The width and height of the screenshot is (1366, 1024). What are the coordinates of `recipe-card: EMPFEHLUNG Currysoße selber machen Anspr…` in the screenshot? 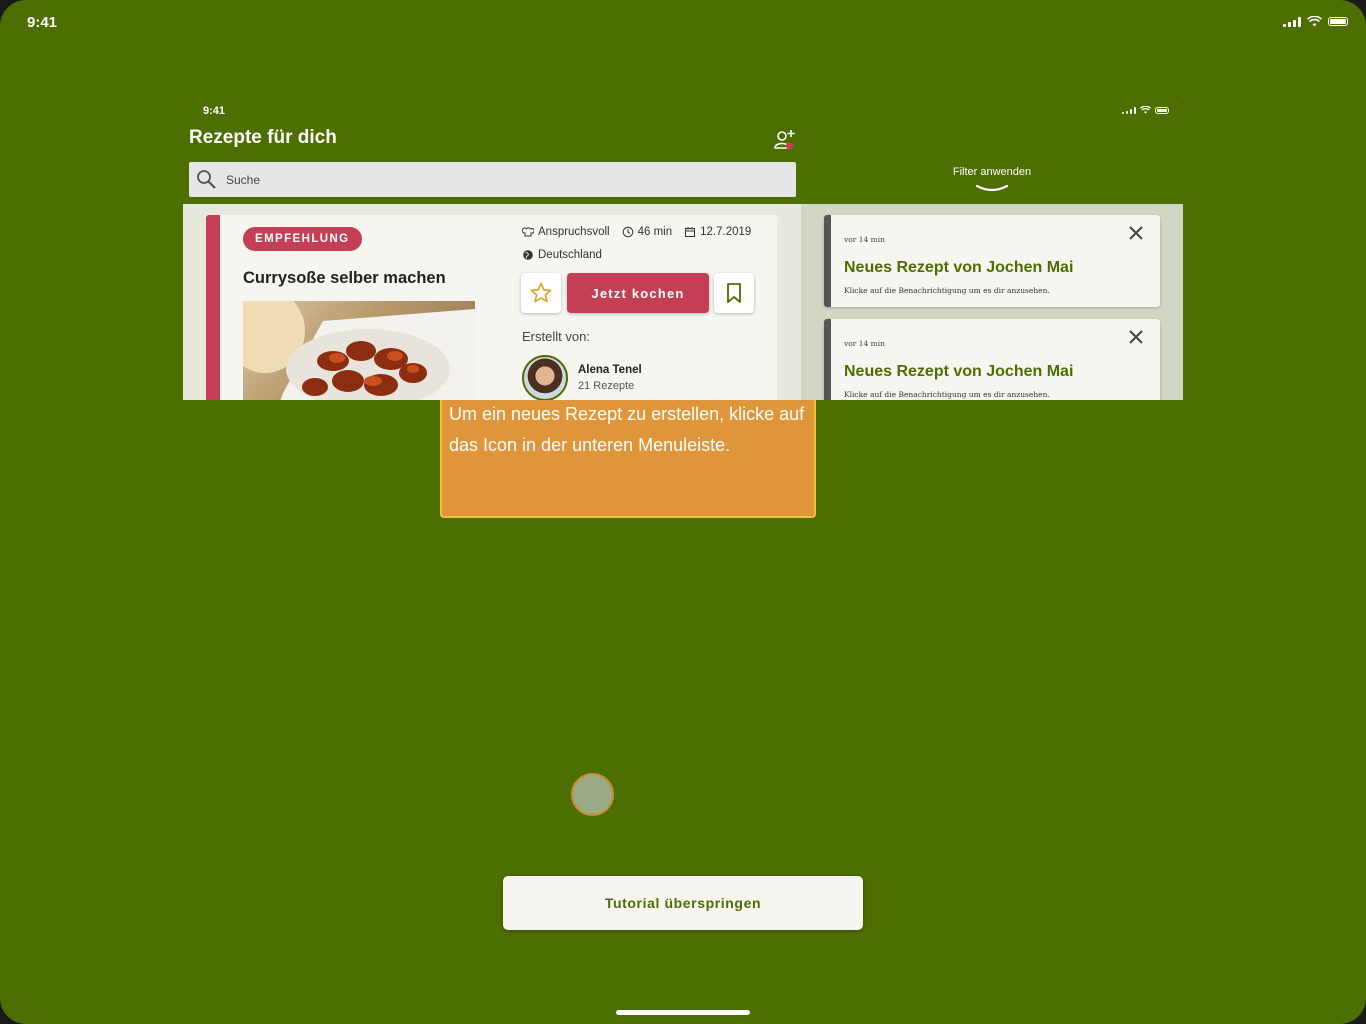 It's located at (491, 307).